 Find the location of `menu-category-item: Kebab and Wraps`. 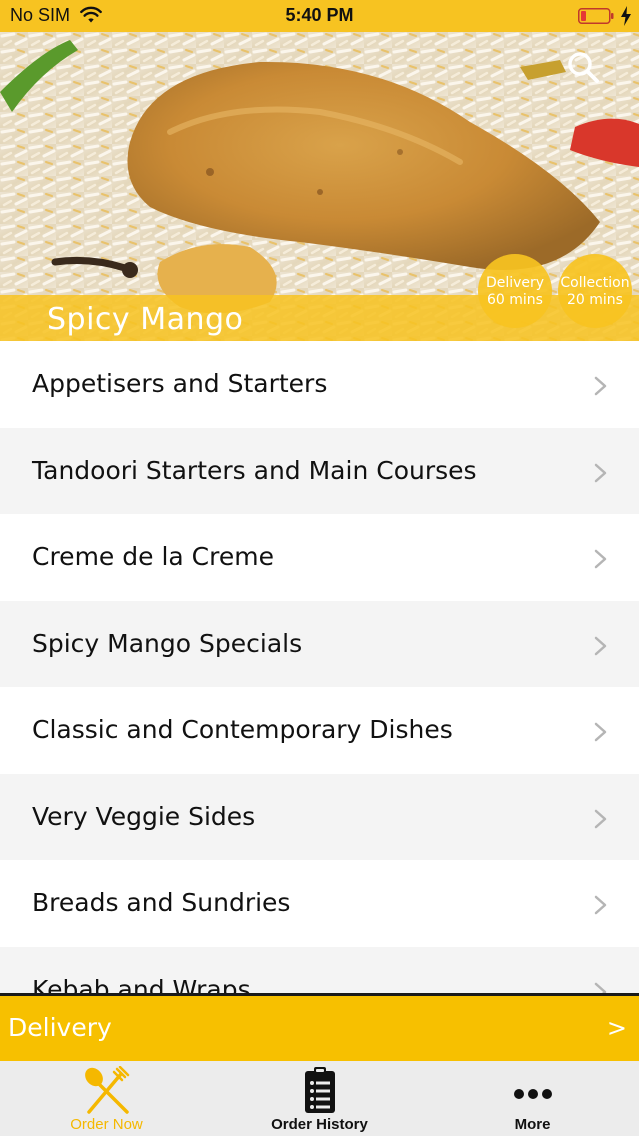

menu-category-item: Kebab and Wraps is located at coordinates (319, 970).